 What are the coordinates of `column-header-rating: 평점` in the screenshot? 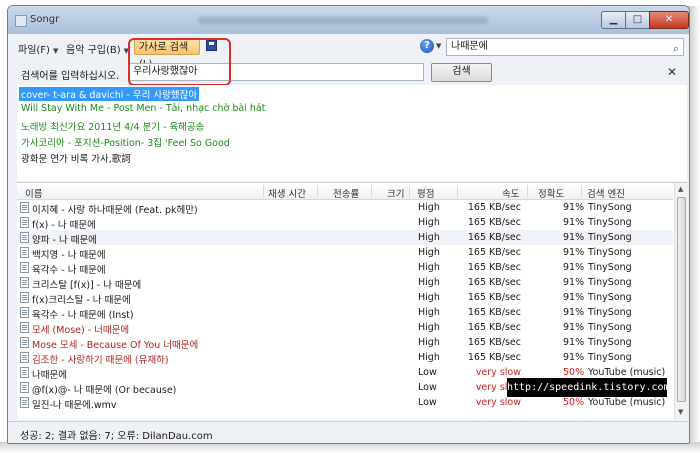 It's located at (425, 193).